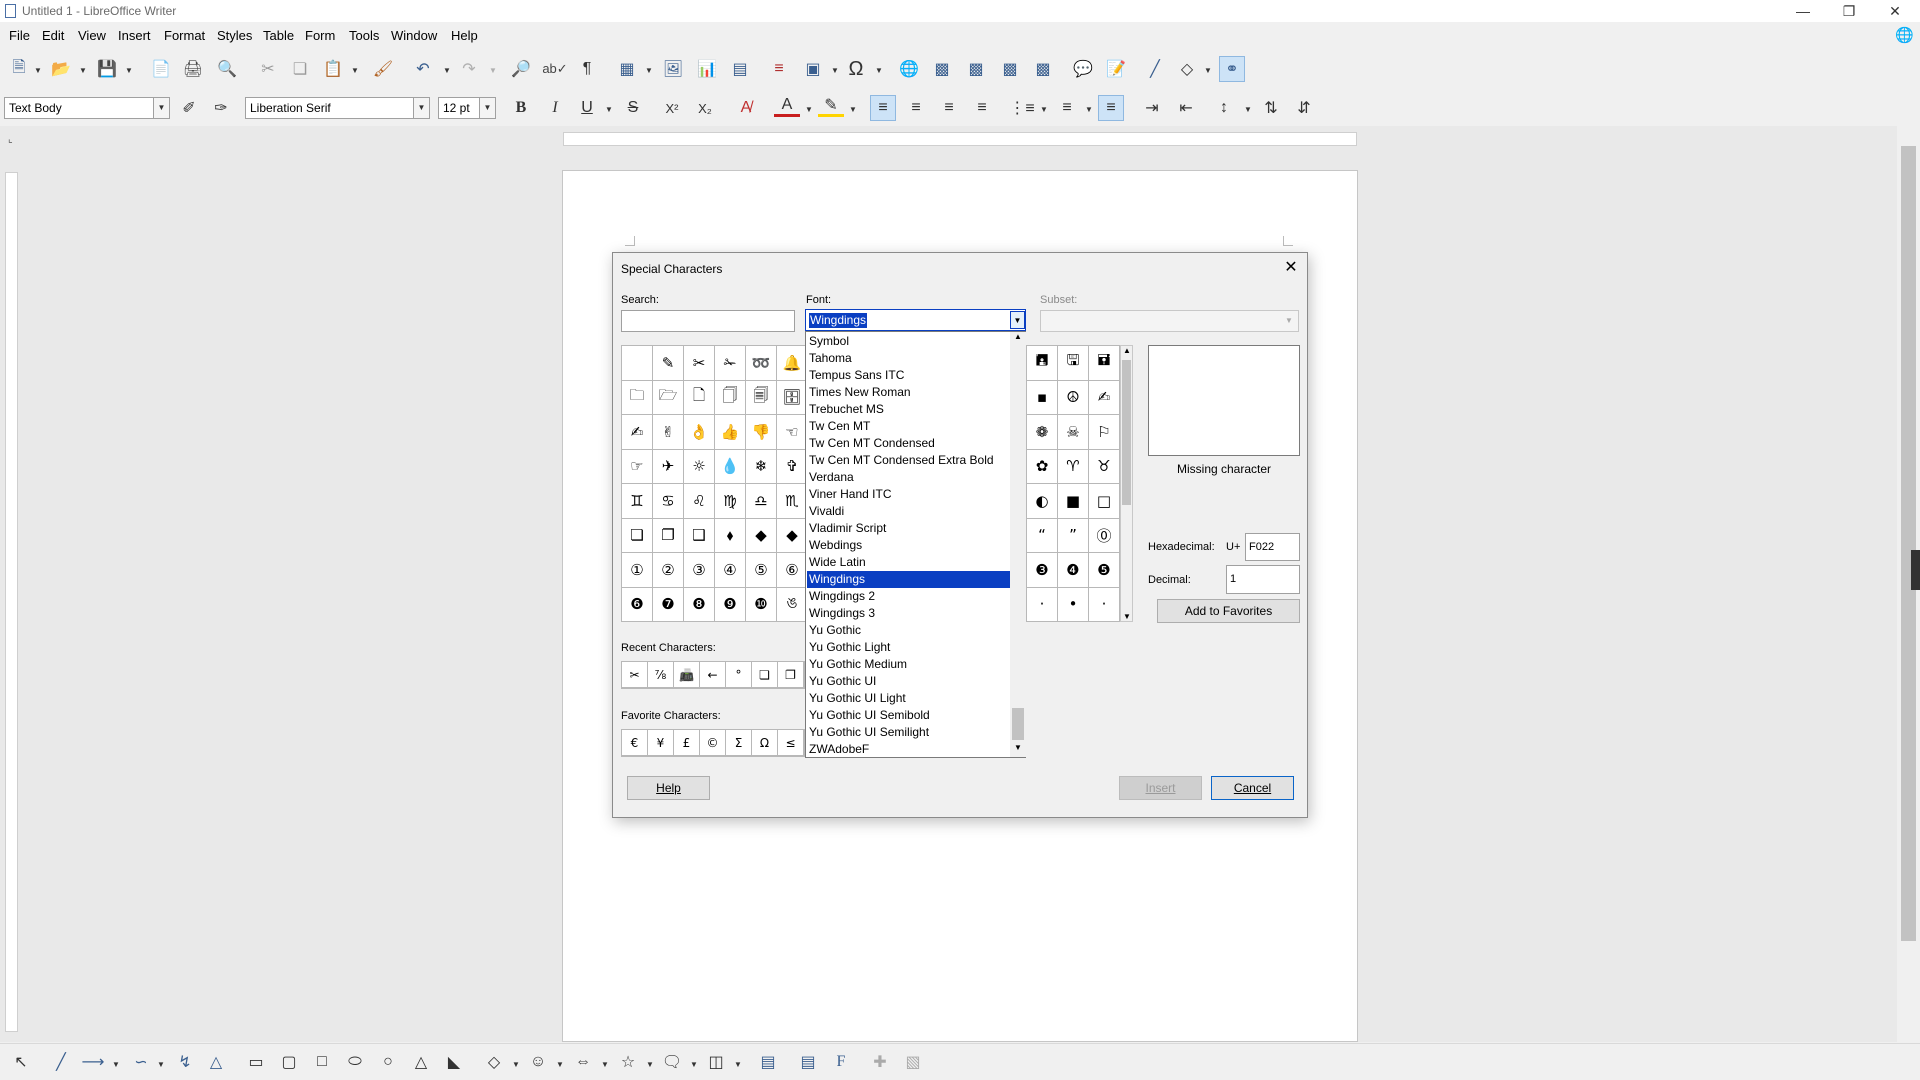 The height and width of the screenshot is (1080, 1920). I want to click on character-cell: ❽, so click(699, 604).